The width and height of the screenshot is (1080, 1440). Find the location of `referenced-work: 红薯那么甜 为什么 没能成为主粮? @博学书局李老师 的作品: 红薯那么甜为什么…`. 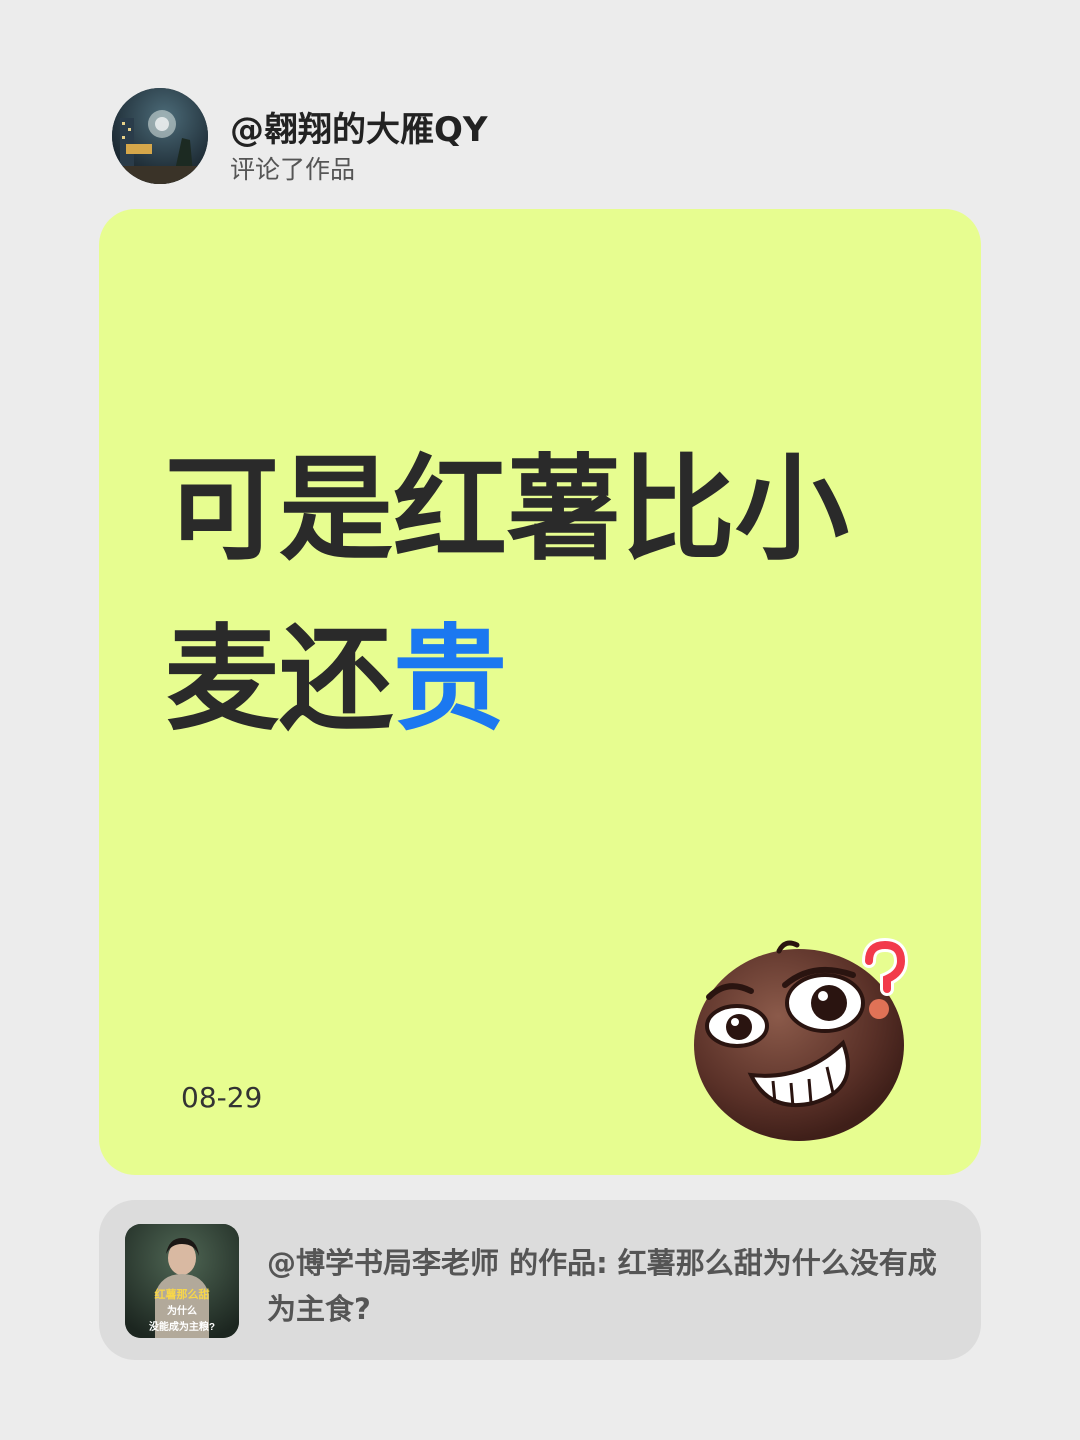

referenced-work: 红薯那么甜 为什么 没能成为主粮? @博学书局李老师 的作品: 红薯那么甜为什么… is located at coordinates (540, 1280).